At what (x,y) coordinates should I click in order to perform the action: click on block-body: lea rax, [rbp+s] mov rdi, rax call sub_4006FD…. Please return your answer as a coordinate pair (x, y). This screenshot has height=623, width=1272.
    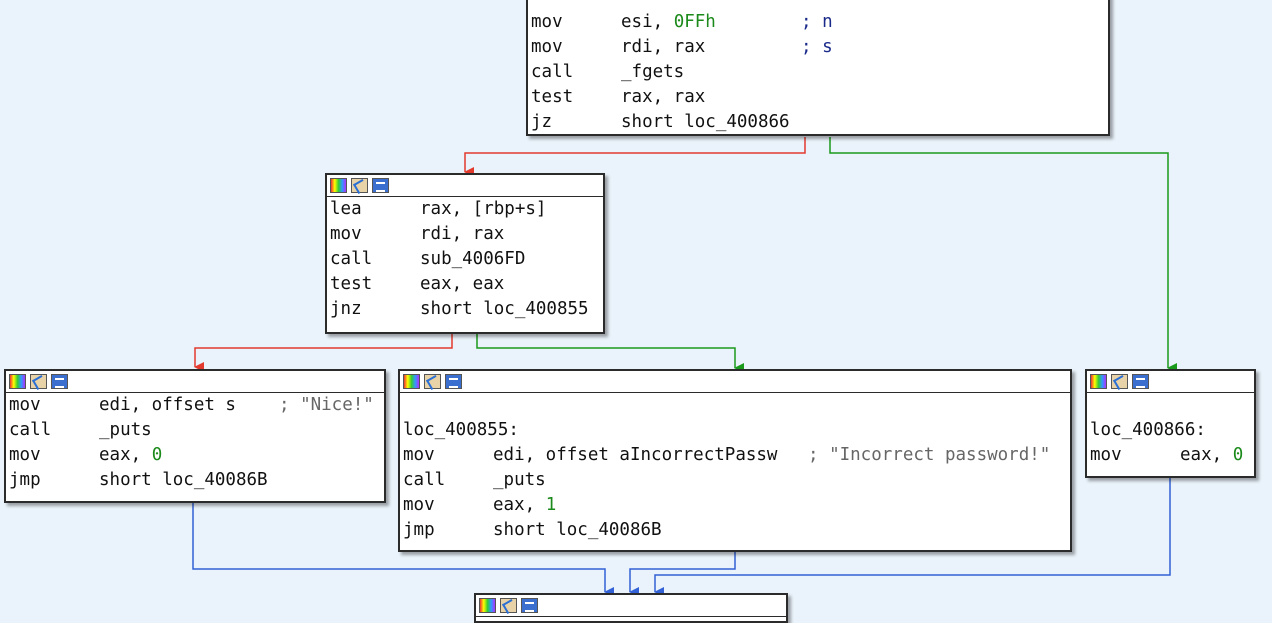
    Looking at the image, I should click on (465, 259).